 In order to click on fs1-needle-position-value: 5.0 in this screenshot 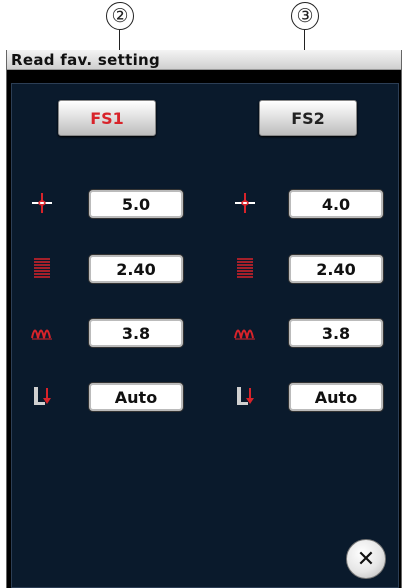, I will do `click(136, 204)`.